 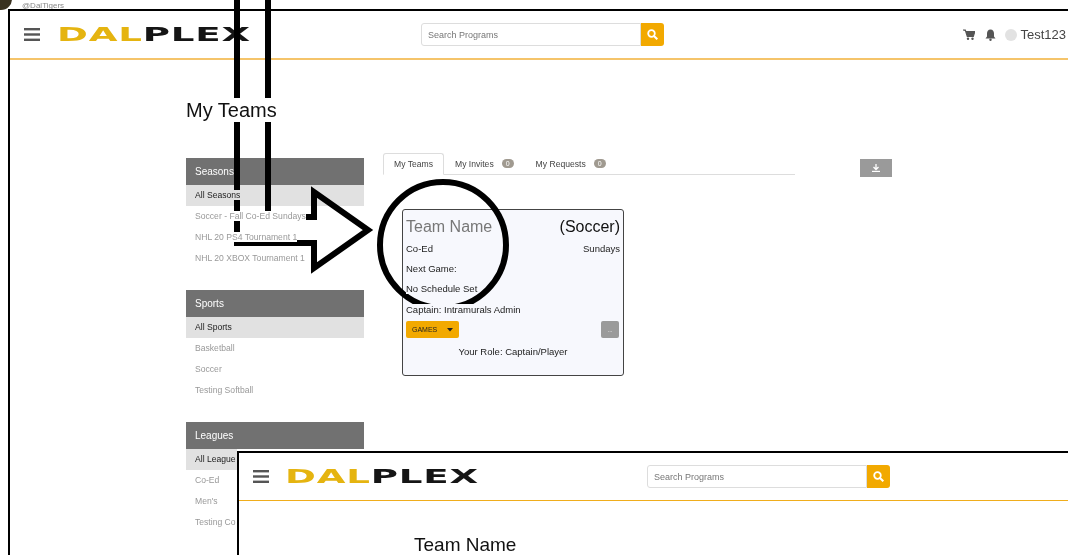 I want to click on caret-icon, so click(x=450, y=329).